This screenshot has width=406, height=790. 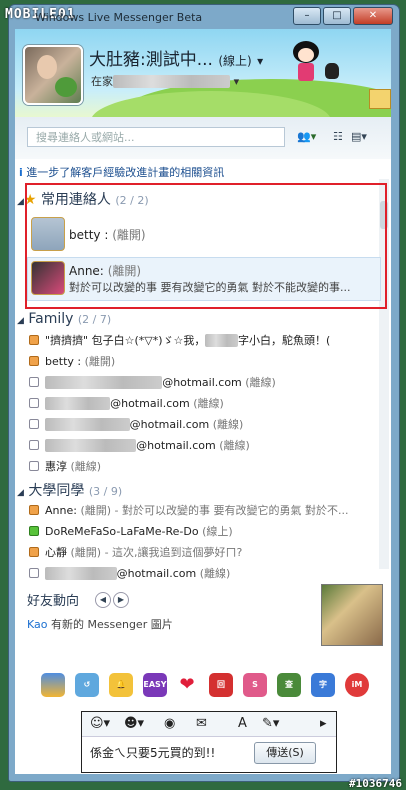 I want to click on font-icon: A, so click(x=242, y=724).